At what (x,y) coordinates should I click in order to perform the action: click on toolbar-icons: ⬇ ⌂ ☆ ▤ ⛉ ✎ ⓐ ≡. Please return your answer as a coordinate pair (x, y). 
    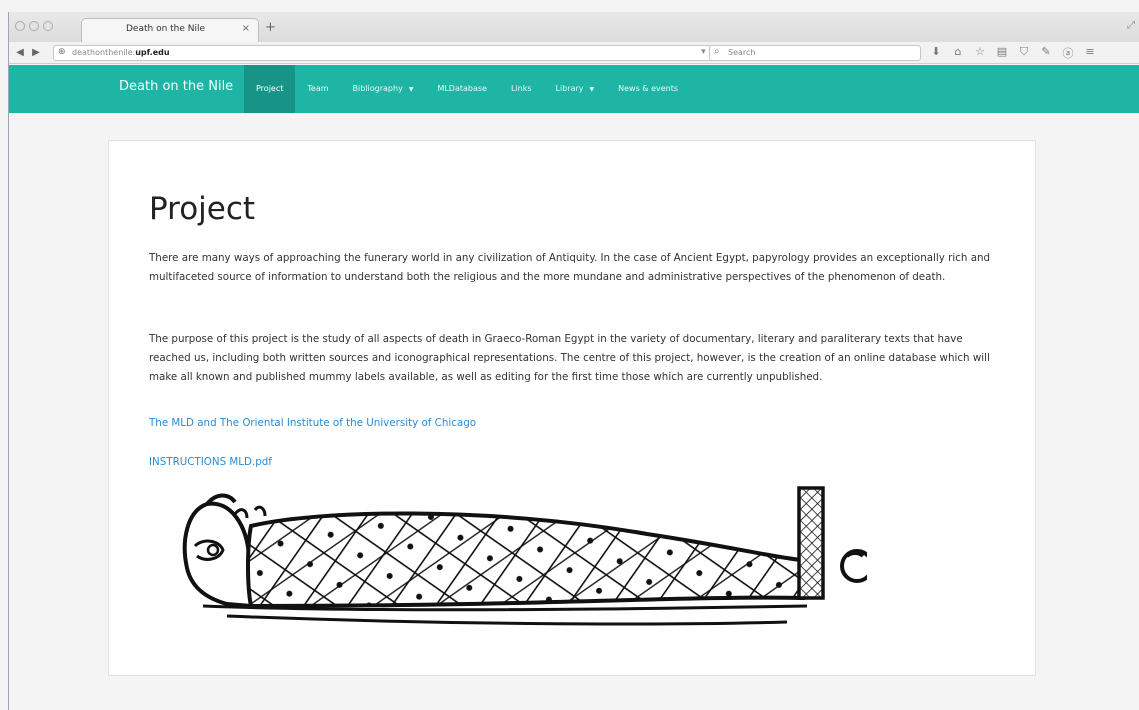
    Looking at the image, I should click on (1013, 53).